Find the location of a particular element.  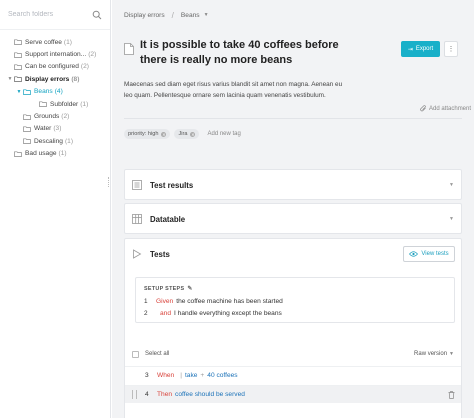

folder-can-be-configured: Can be configured (2) is located at coordinates (55, 67).